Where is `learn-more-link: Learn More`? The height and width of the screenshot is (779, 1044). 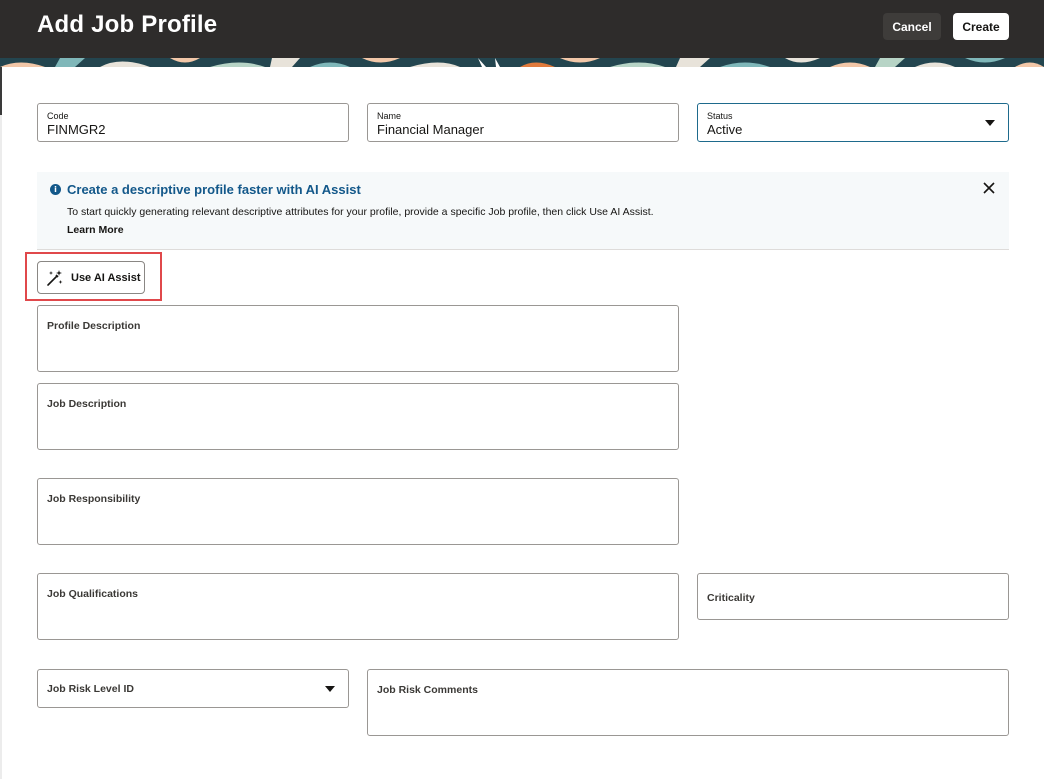
learn-more-link: Learn More is located at coordinates (95, 230).